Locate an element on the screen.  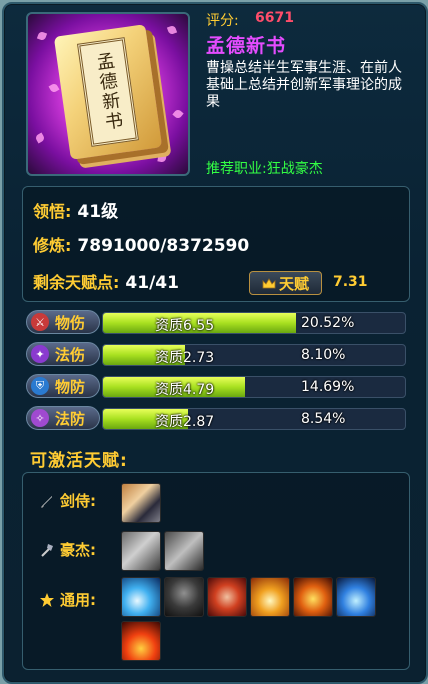
comprehension-value: 41级 is located at coordinates (98, 212).